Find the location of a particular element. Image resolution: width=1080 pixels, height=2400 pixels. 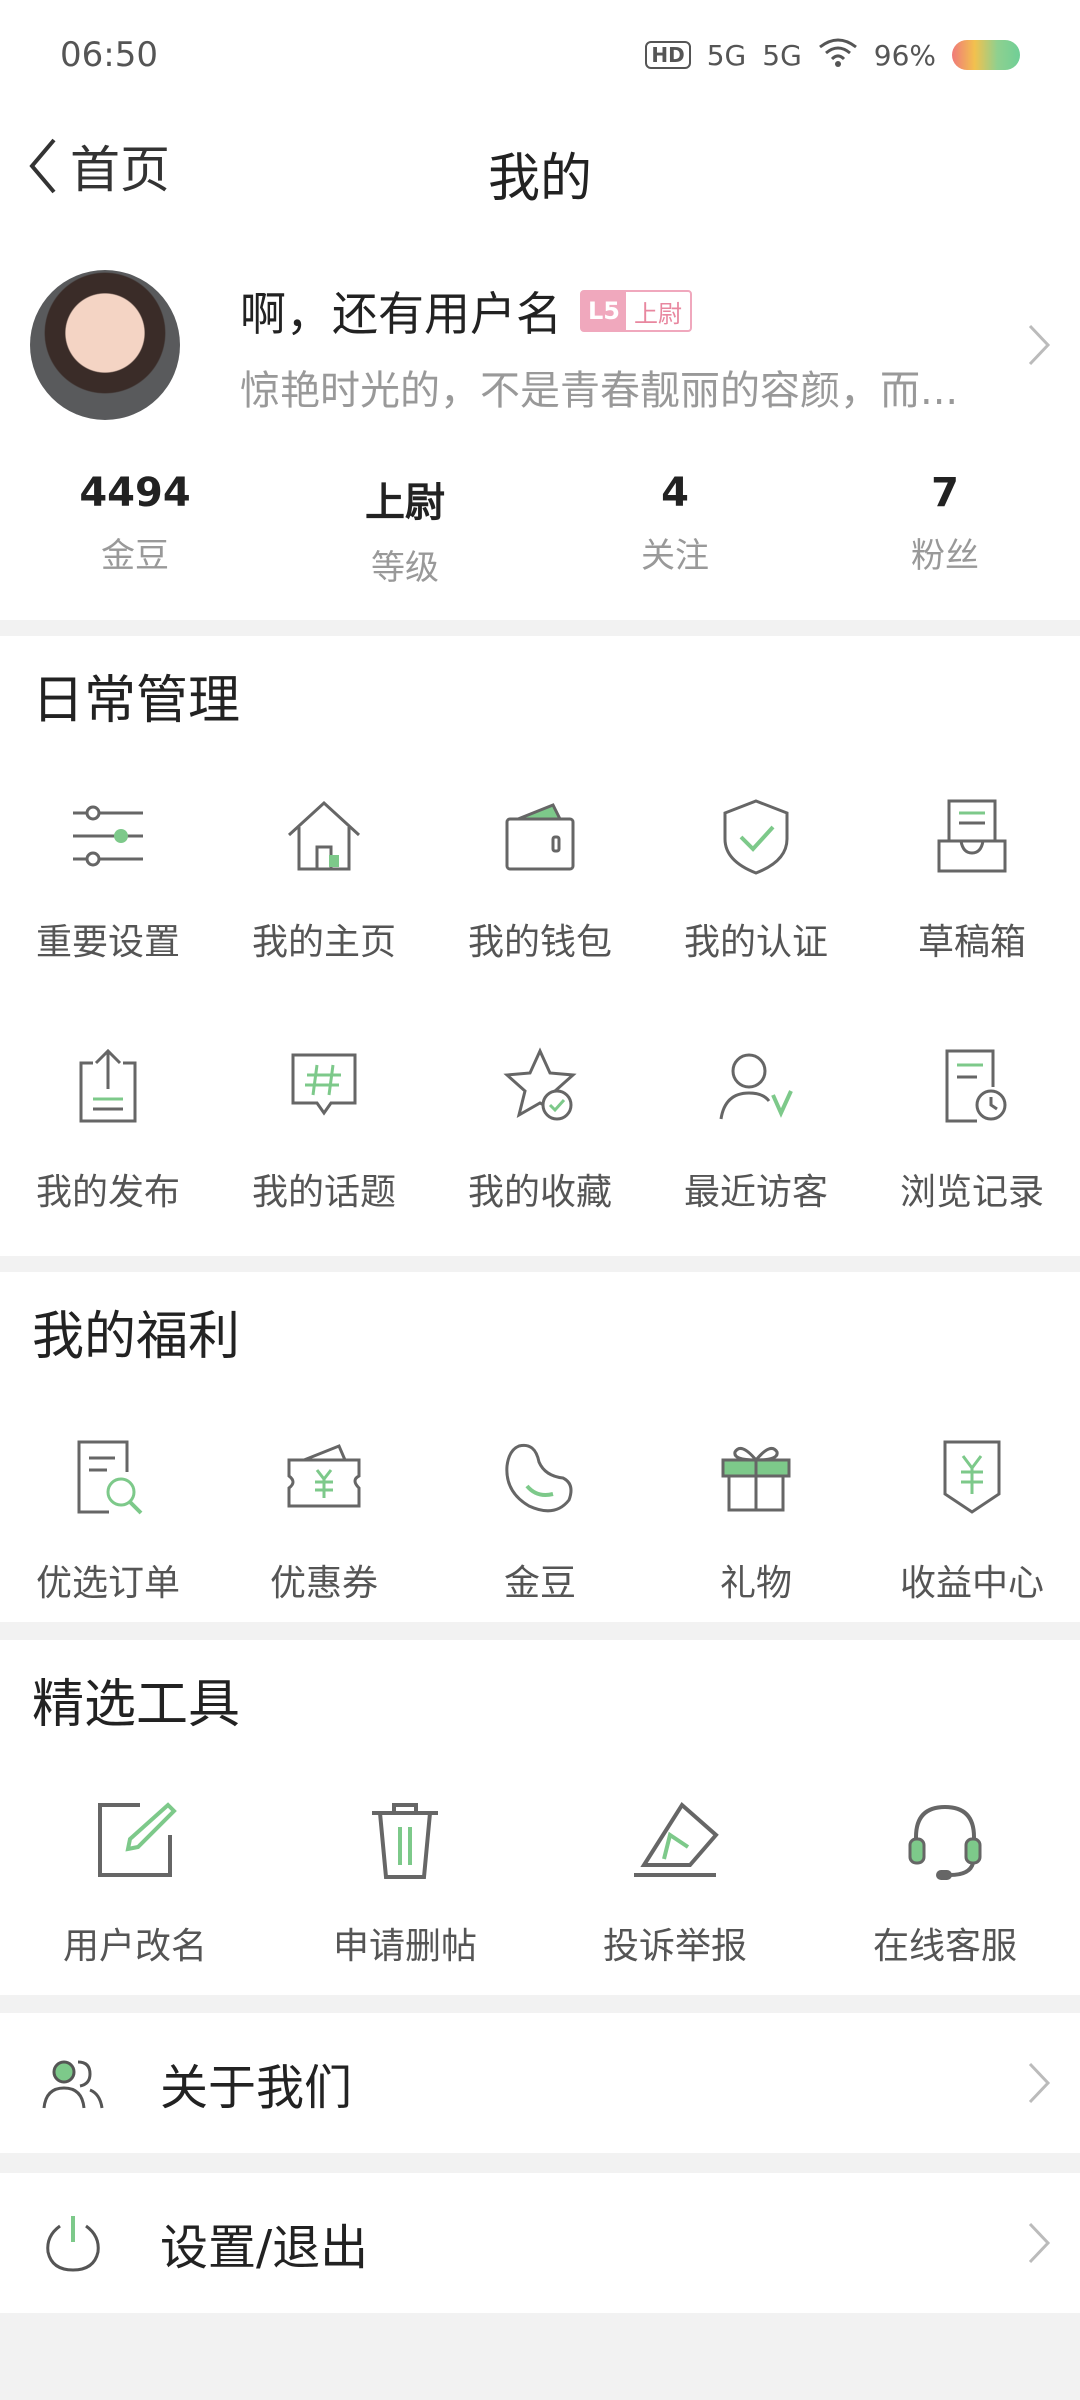

settings-logout-row: 设置/退出 is located at coordinates (540, 2243).